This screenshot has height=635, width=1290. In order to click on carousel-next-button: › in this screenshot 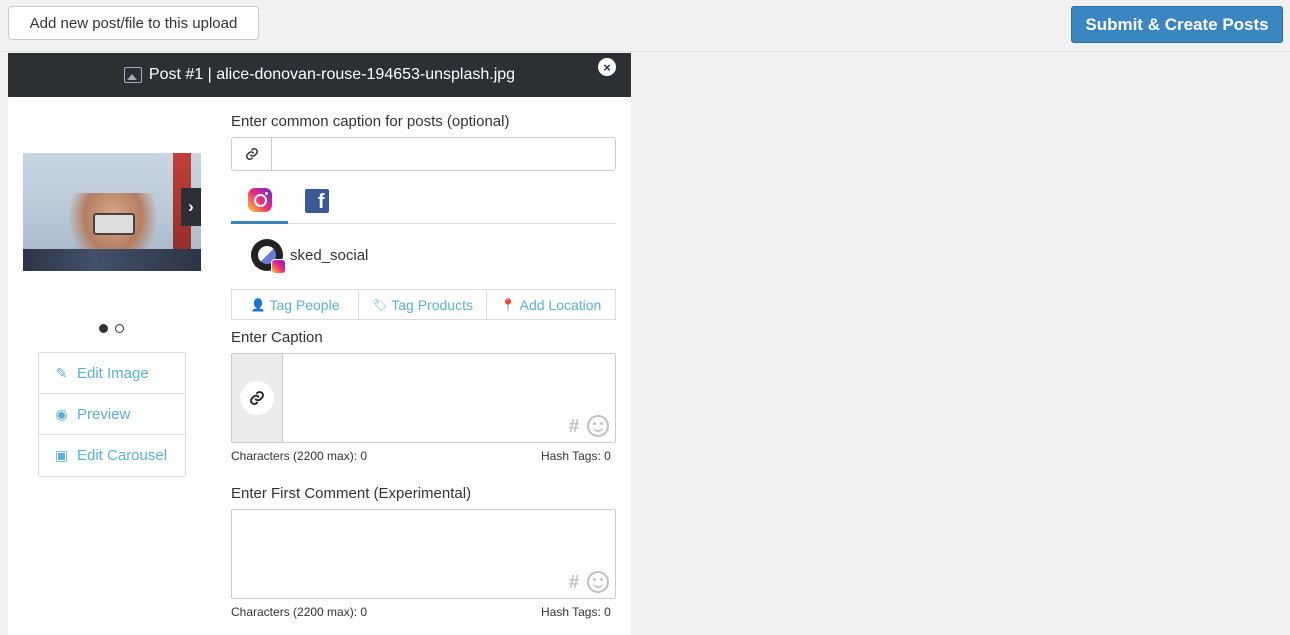, I will do `click(191, 207)`.